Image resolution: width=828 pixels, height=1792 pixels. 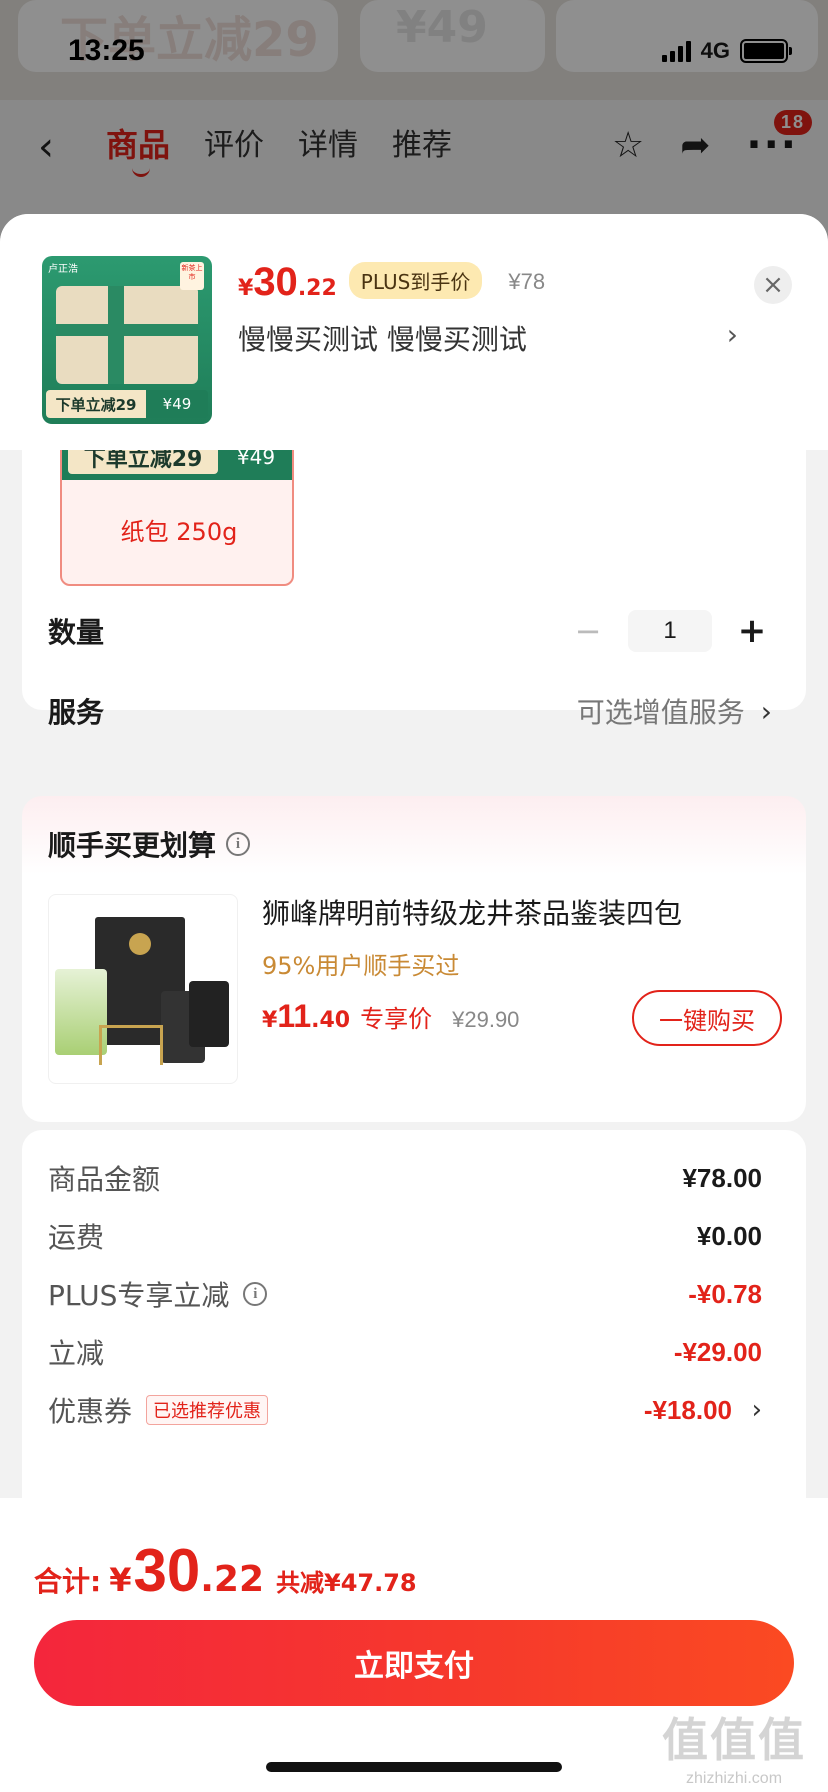 What do you see at coordinates (132, 845) in the screenshot?
I see `bundle-title-text: 顺手买更划算` at bounding box center [132, 845].